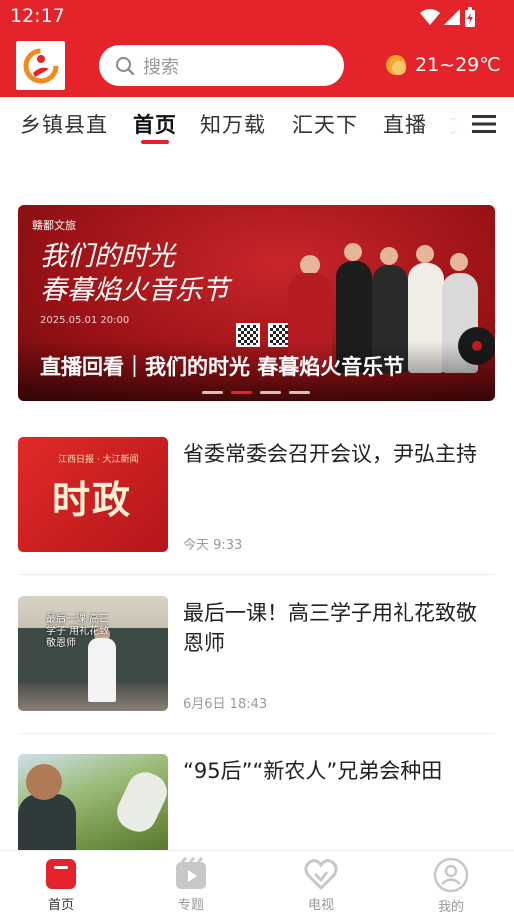 The image size is (514, 922). I want to click on news-thumbnail: 江西日报 · 大江新闻 时政, so click(93, 494).